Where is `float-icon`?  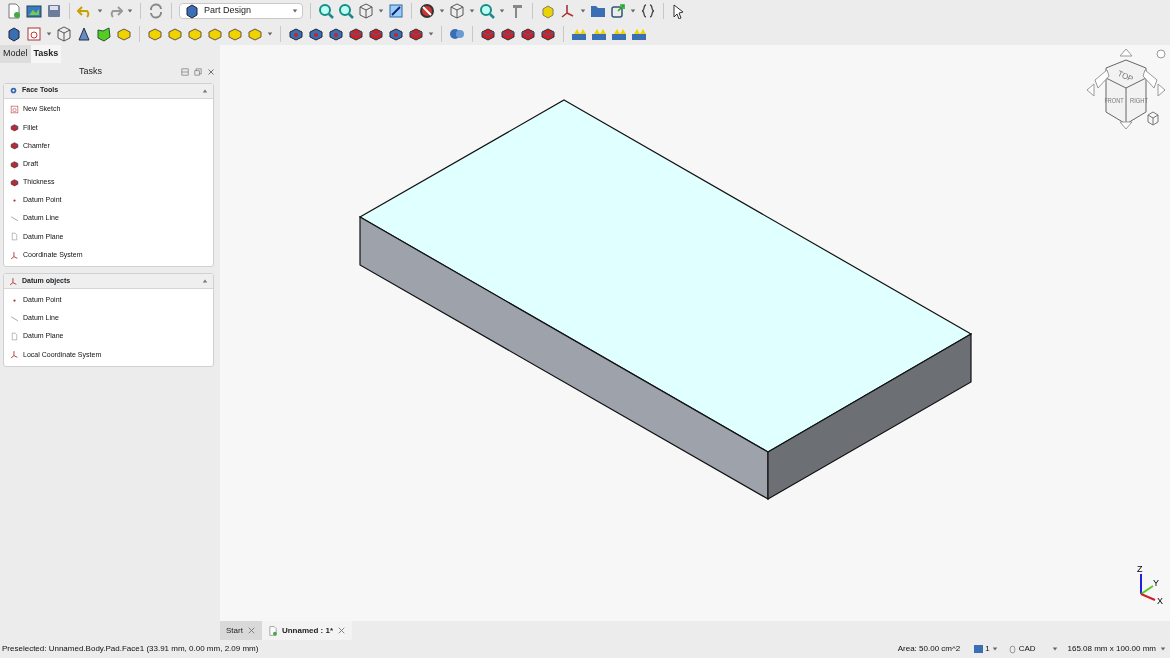
float-icon is located at coordinates (198, 71).